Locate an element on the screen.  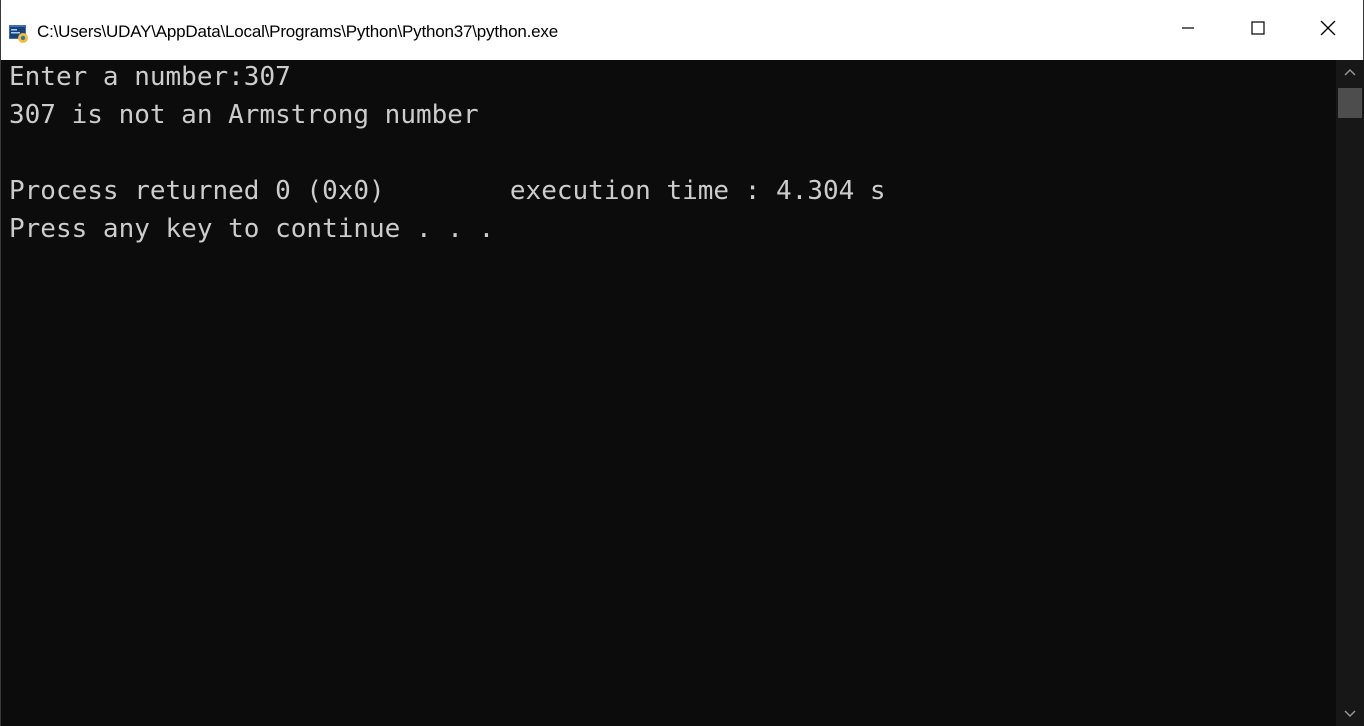
minimize-icon is located at coordinates (1188, 30).